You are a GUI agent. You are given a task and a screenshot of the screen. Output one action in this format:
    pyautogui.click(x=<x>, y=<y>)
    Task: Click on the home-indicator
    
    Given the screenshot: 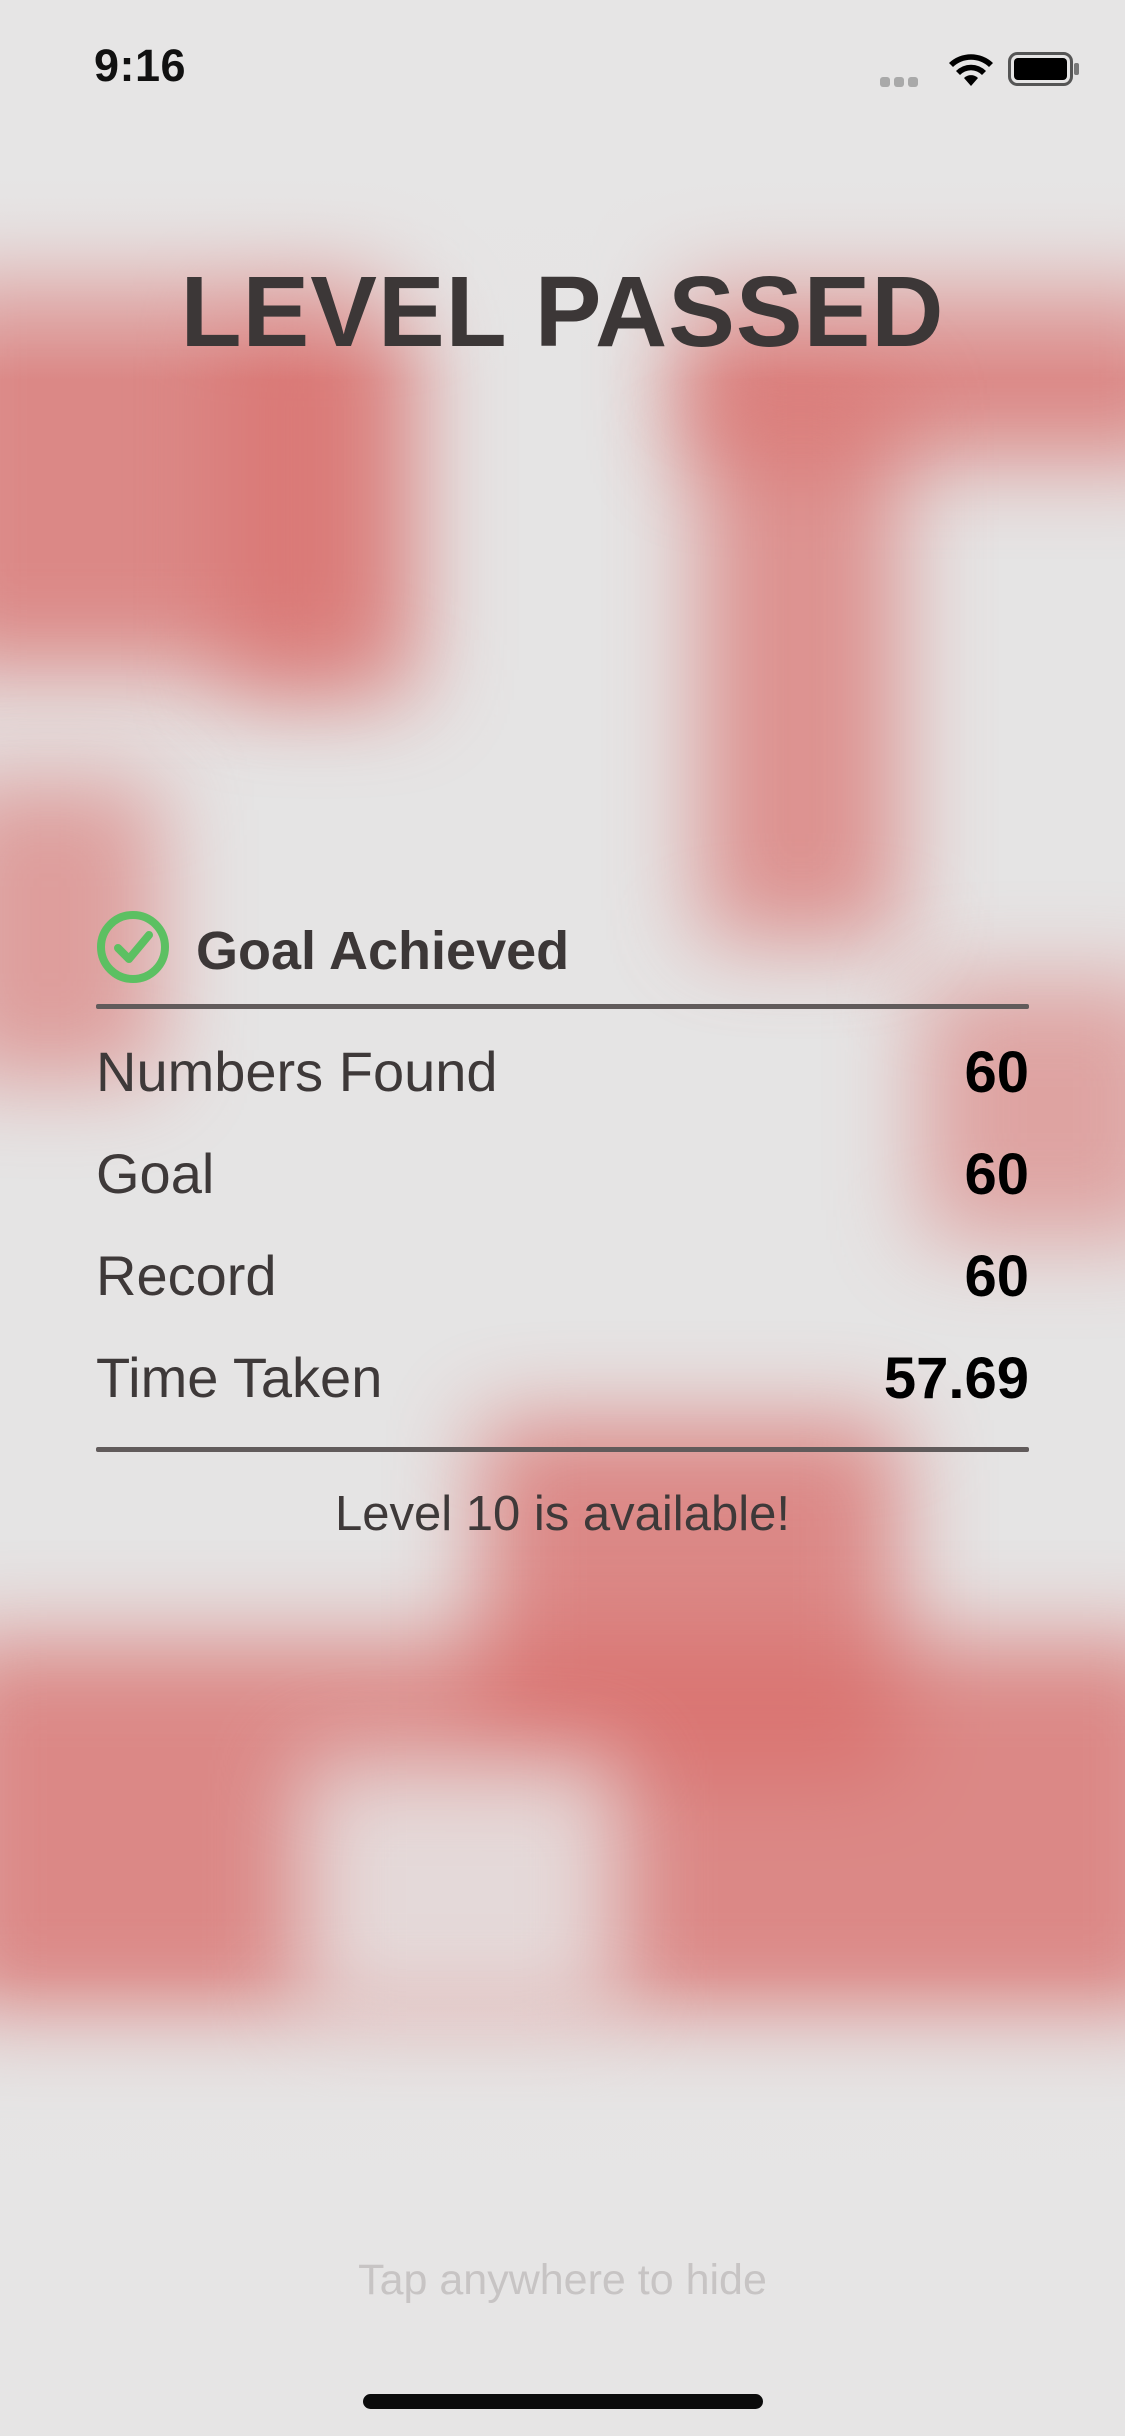 What is the action you would take?
    pyautogui.click(x=563, y=2401)
    